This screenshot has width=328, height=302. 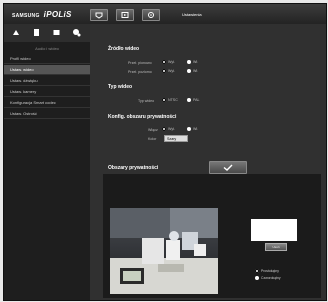 What do you see at coordinates (56, 32) in the screenshot?
I see `event-icon` at bounding box center [56, 32].